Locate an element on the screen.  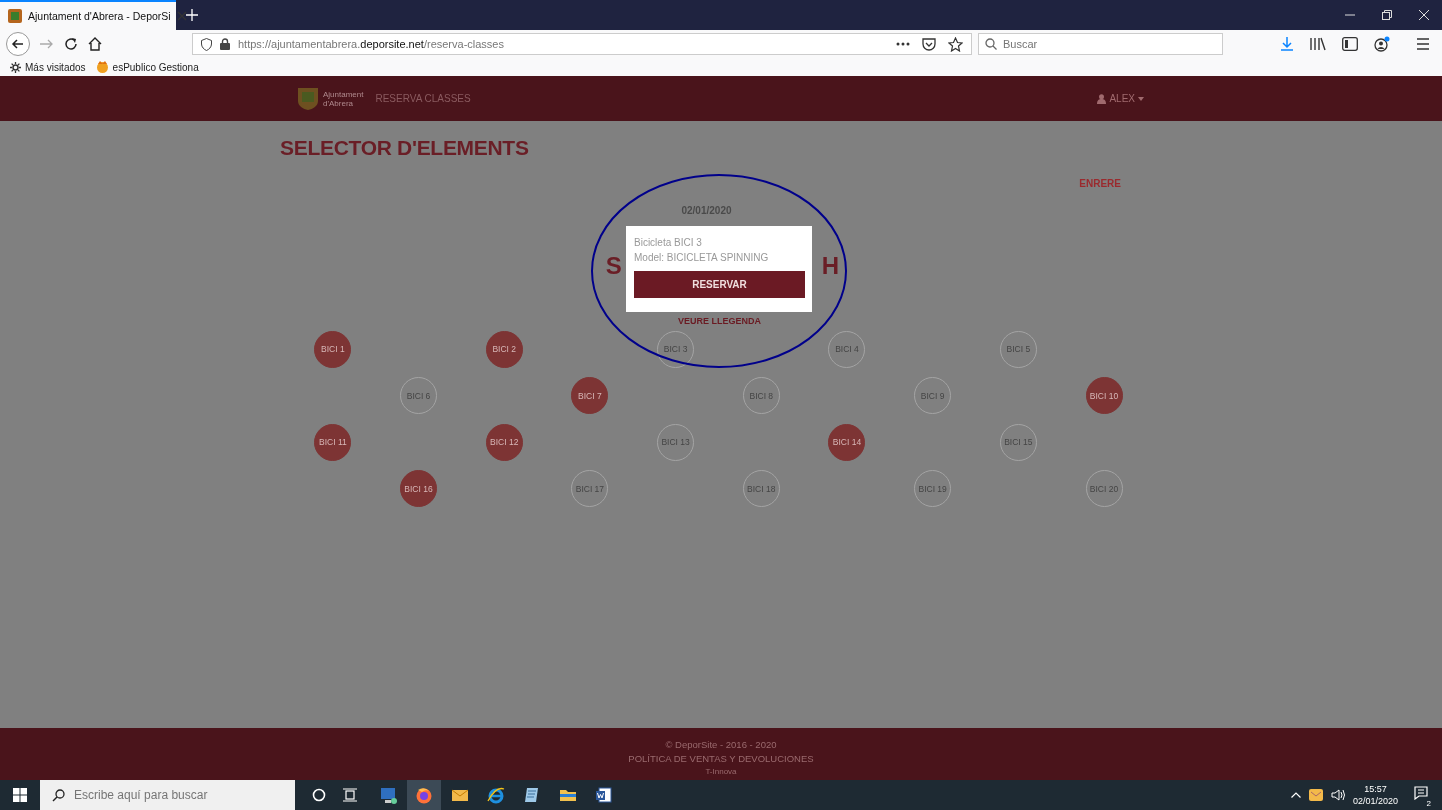
sidebar-icon is located at coordinates (1350, 44).